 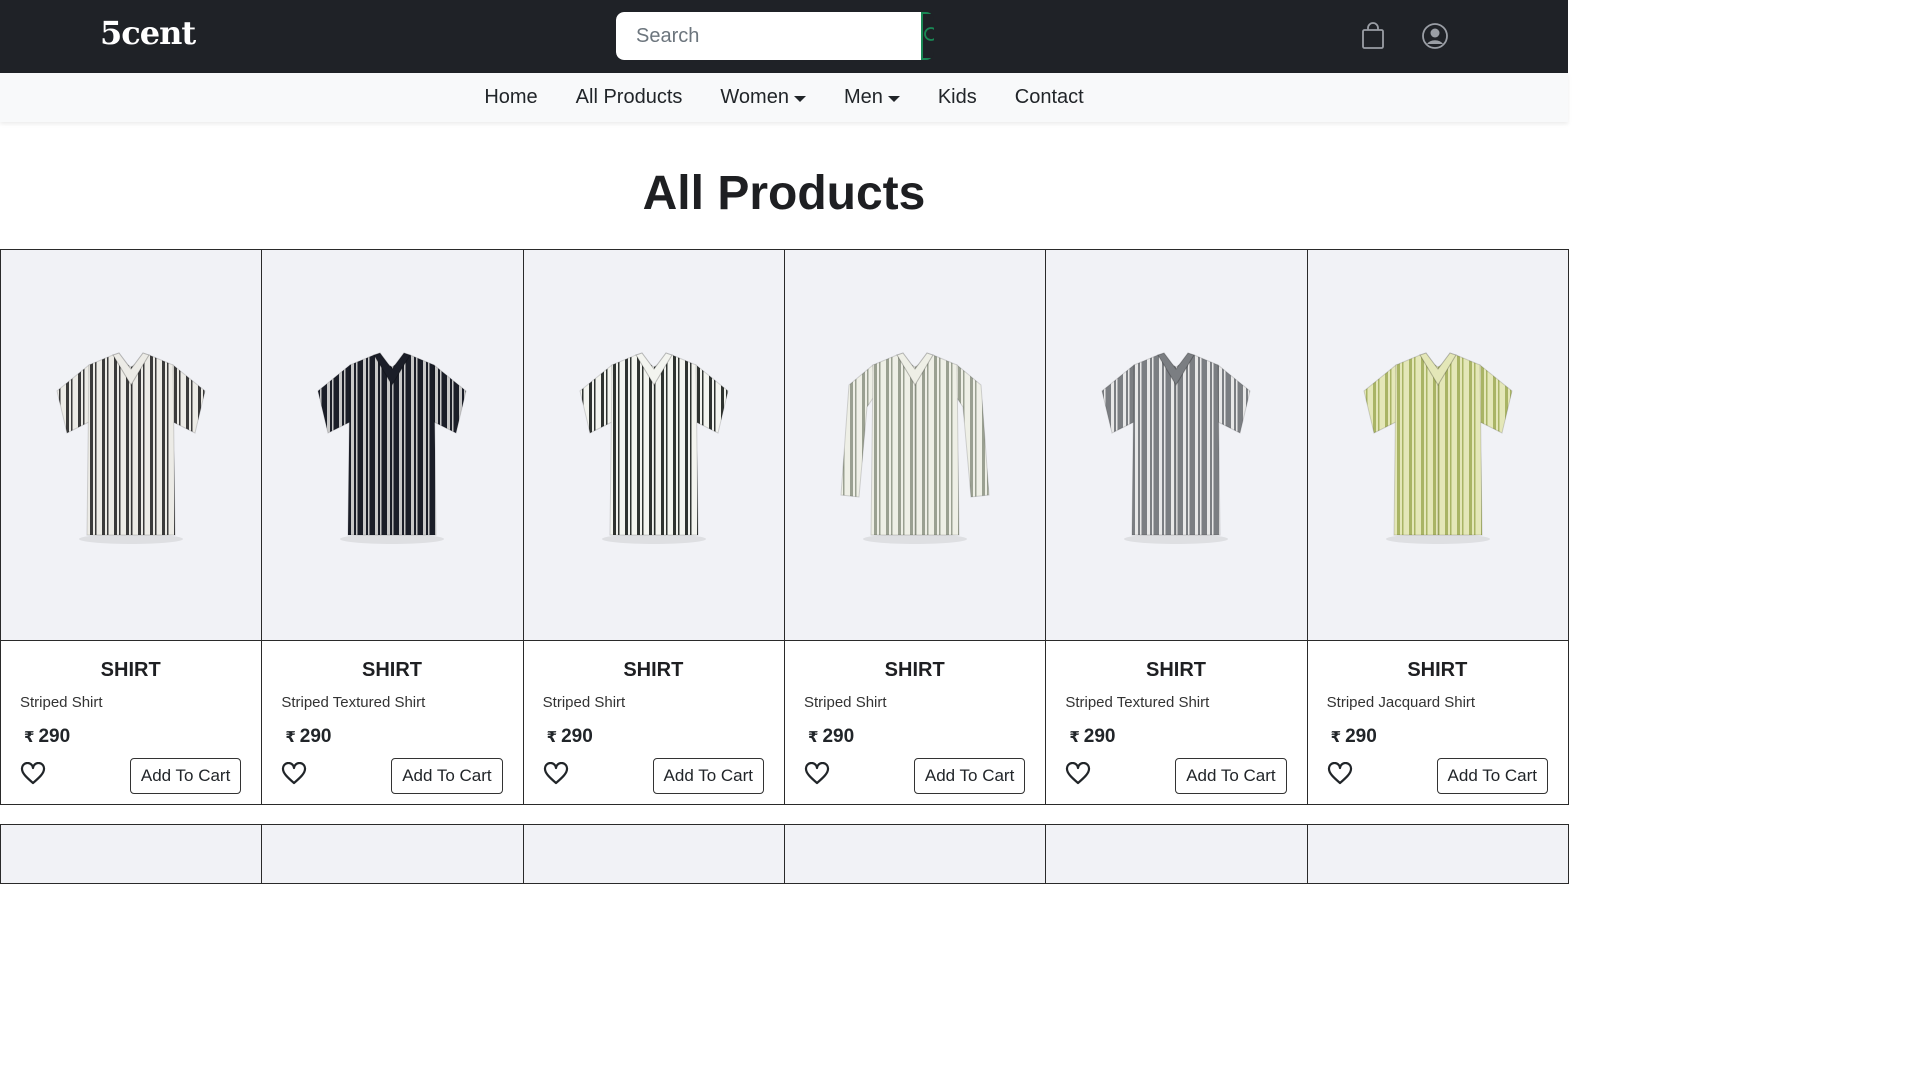 I want to click on nav-women-dropdown: Women, so click(x=763, y=97).